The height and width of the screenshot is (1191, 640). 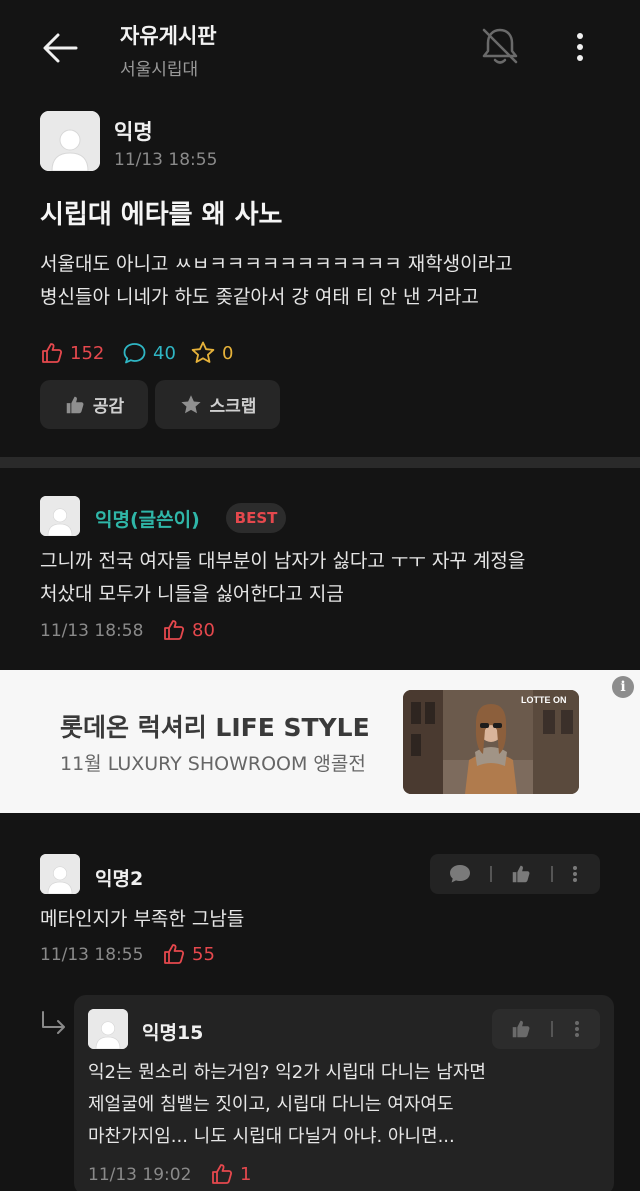 What do you see at coordinates (164, 353) in the screenshot?
I see `post-comment-count-value: 40` at bounding box center [164, 353].